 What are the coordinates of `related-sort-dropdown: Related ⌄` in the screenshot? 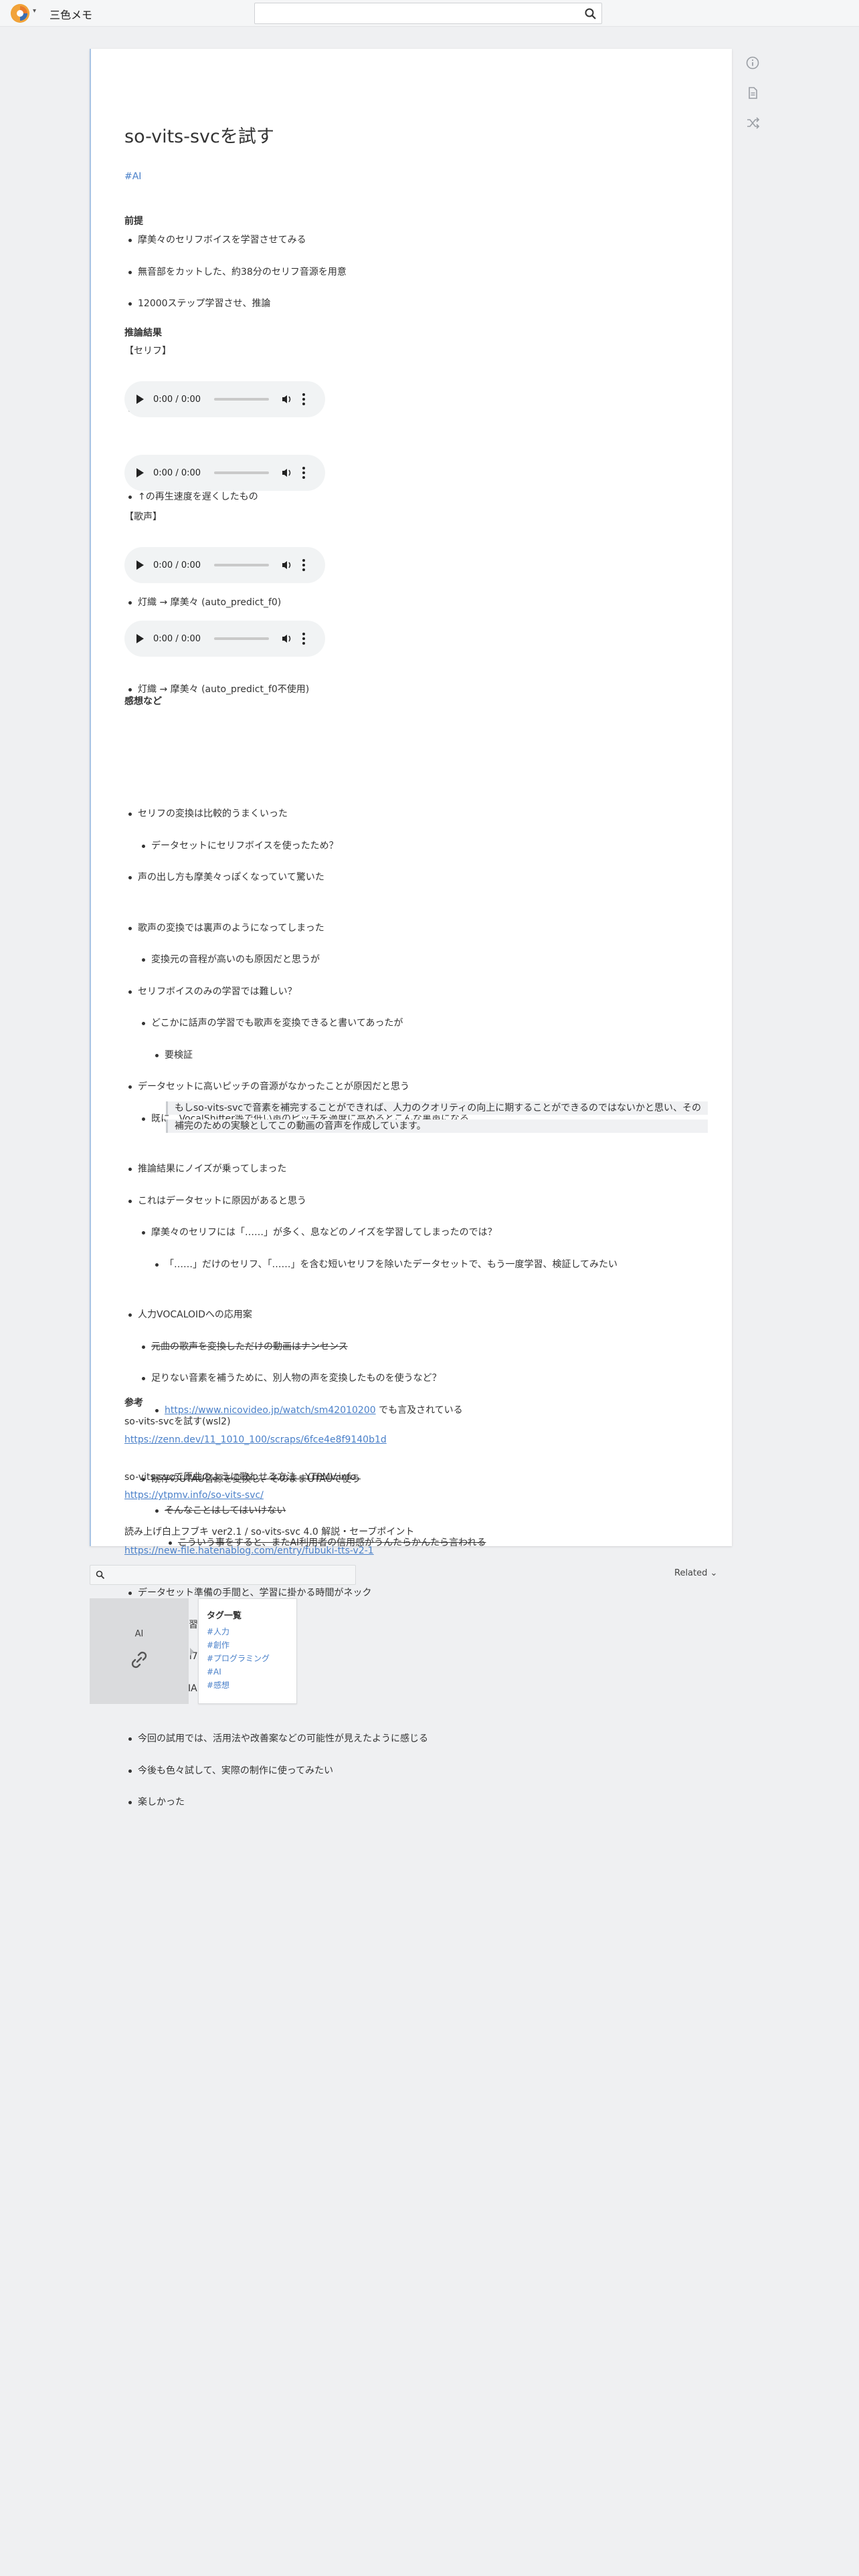 It's located at (696, 1573).